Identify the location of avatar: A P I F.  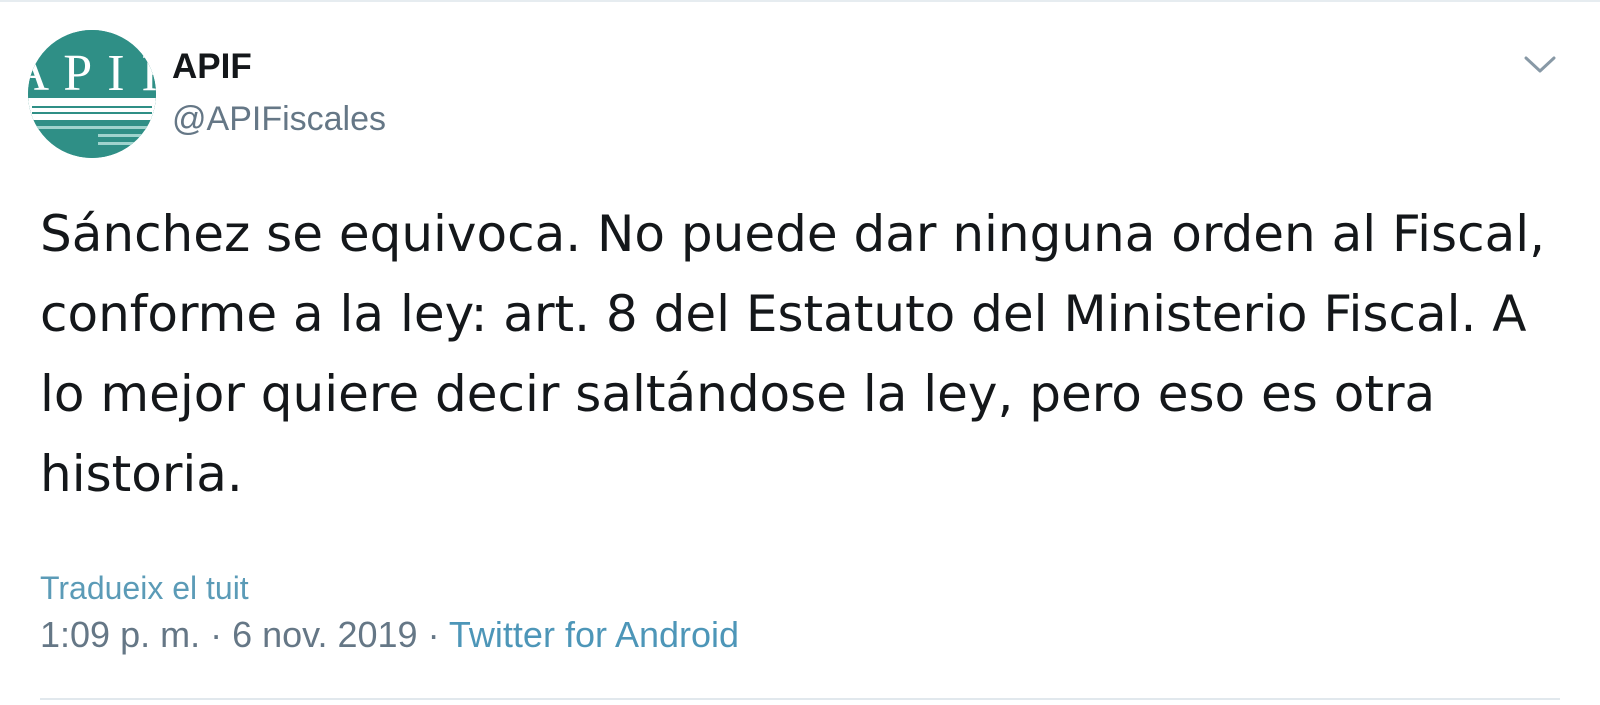
(92, 94).